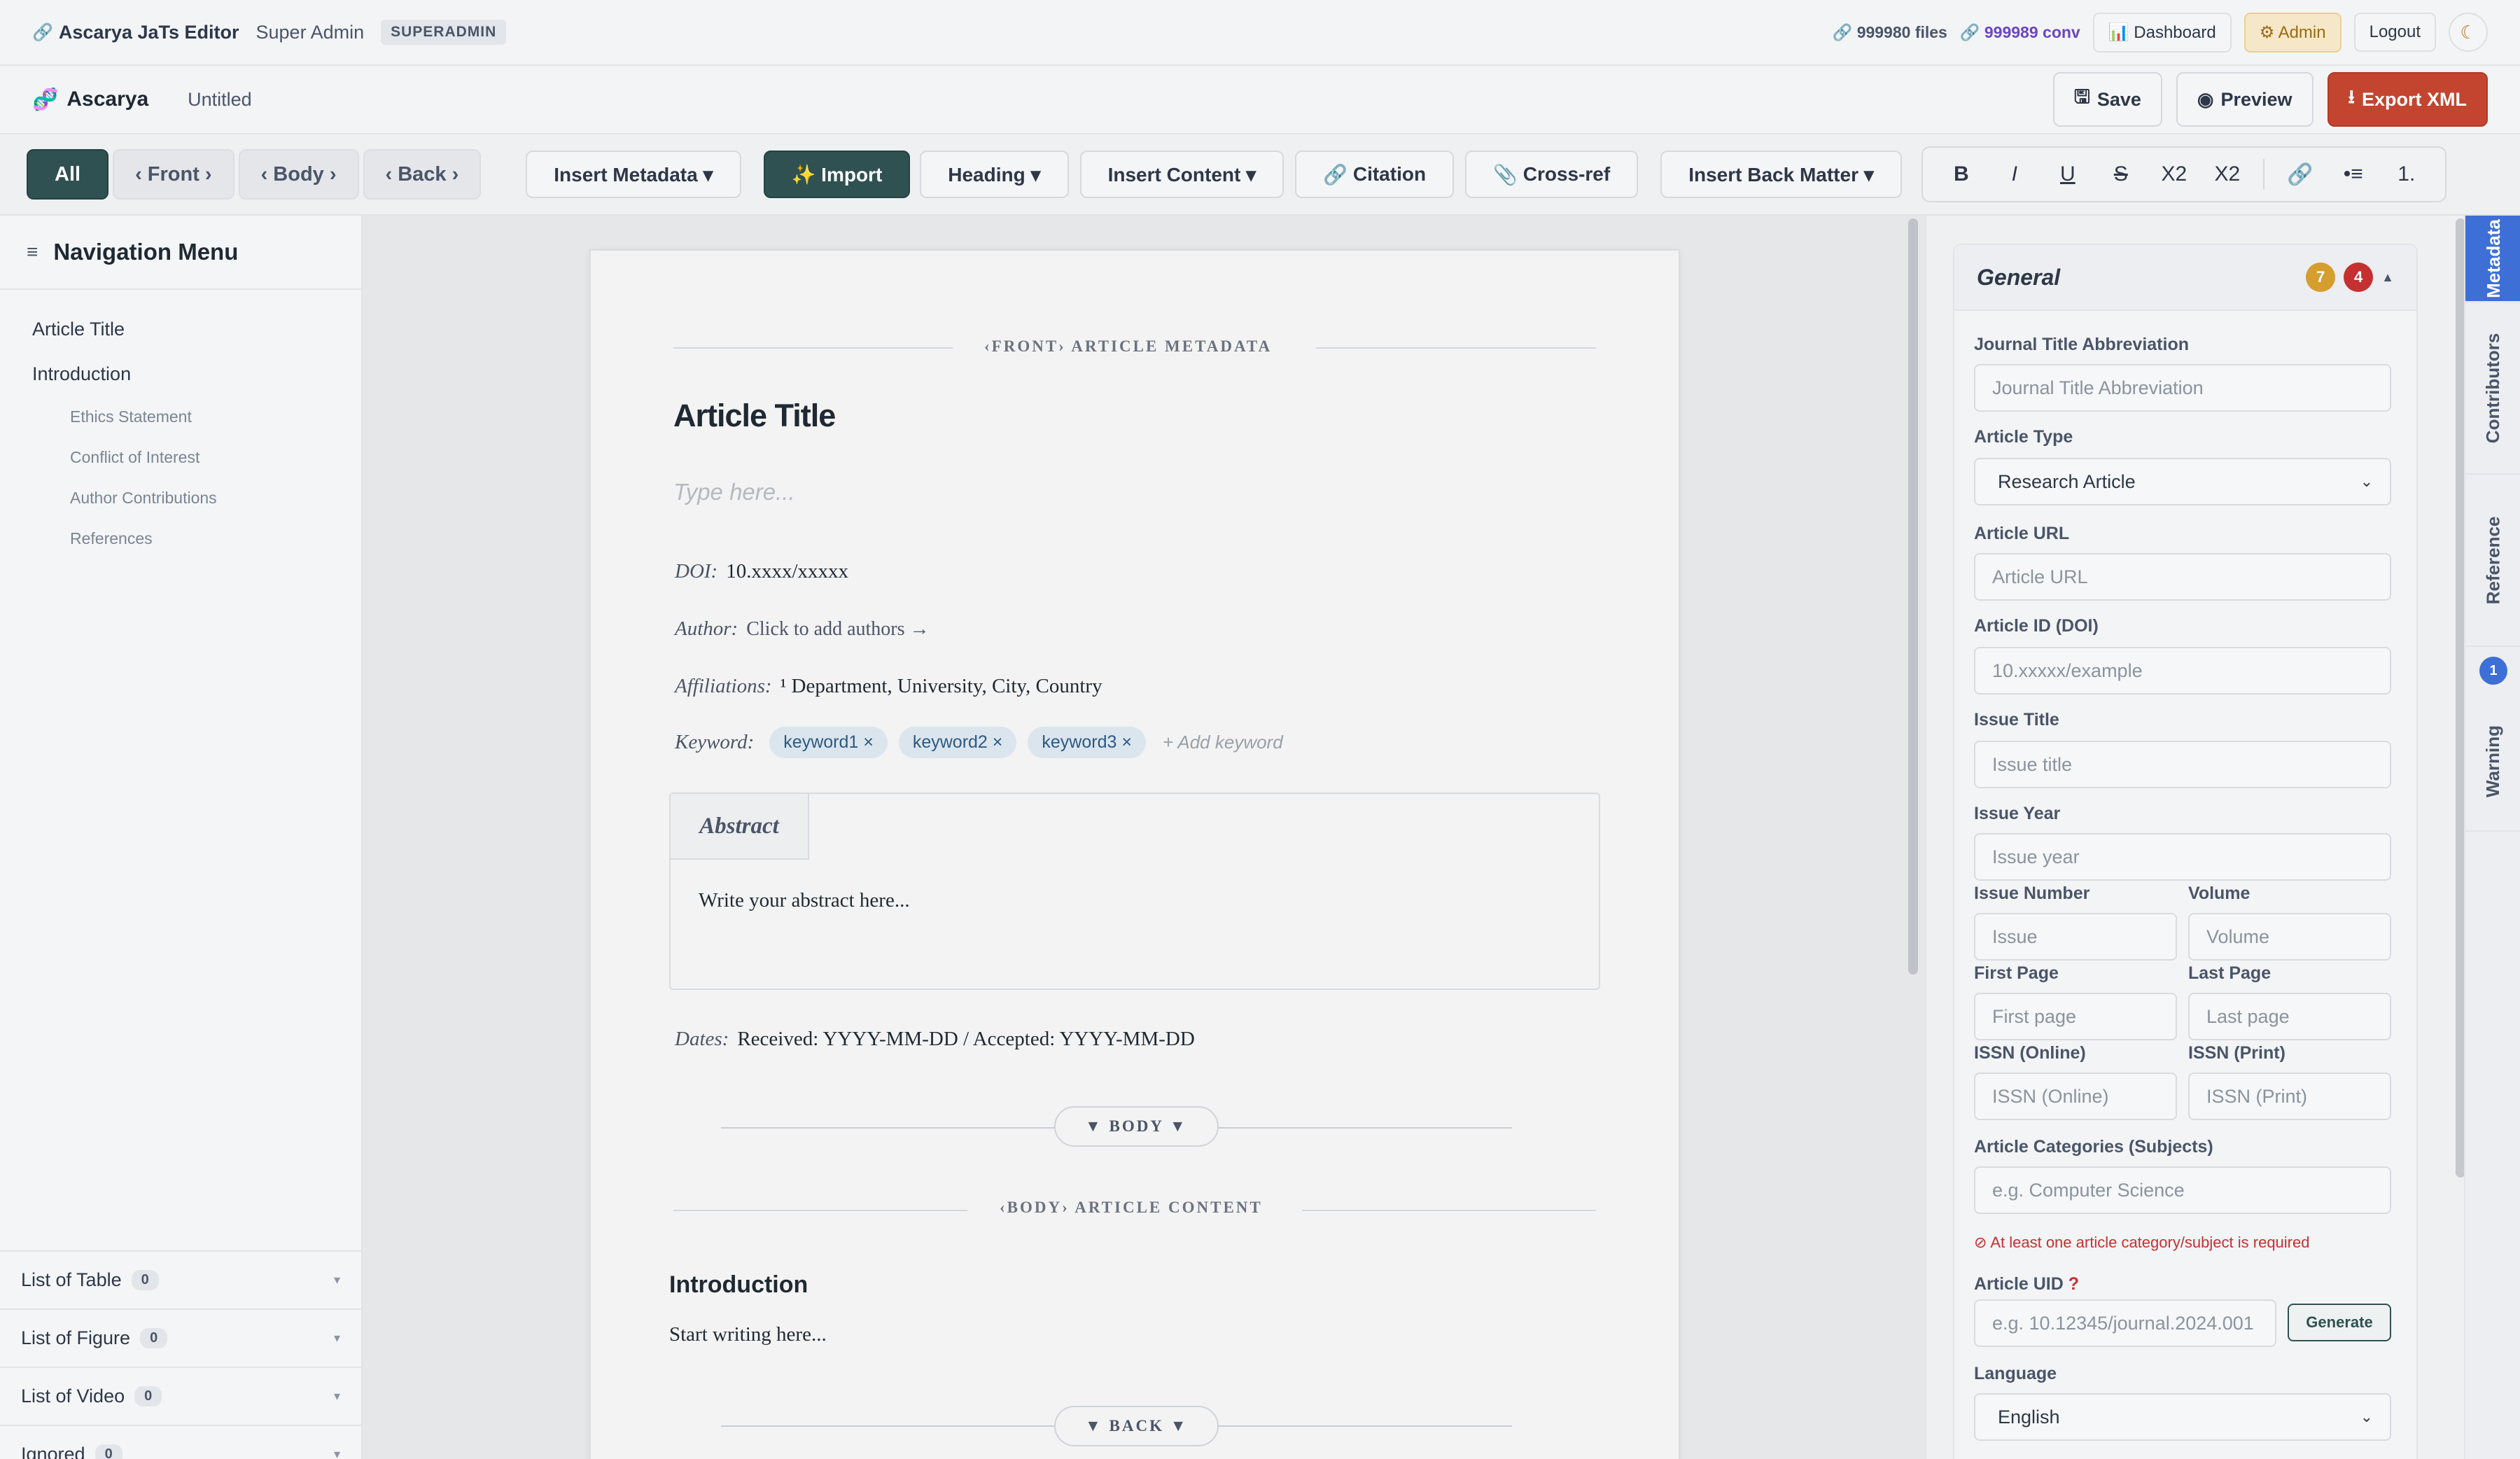 Image resolution: width=2520 pixels, height=1459 pixels. I want to click on issue-year-input: Issue year, so click(2182, 857).